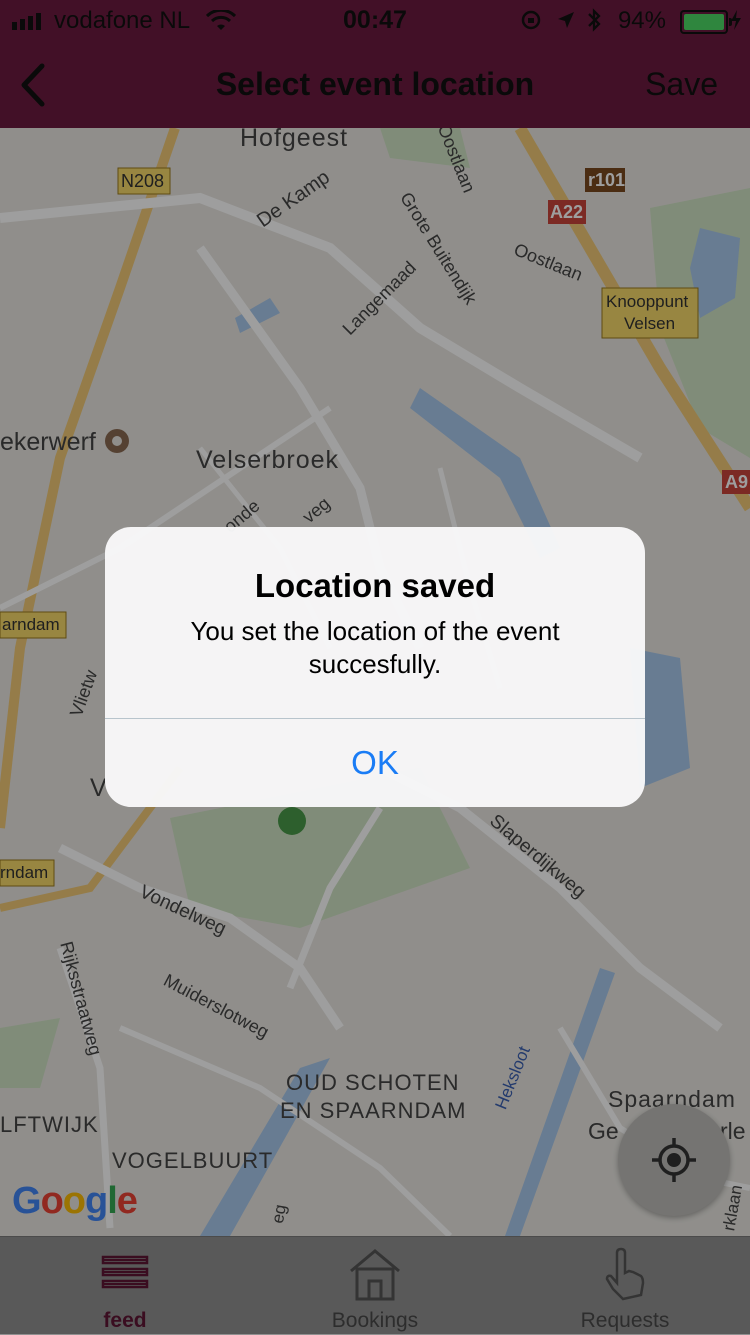 The image size is (750, 1335). Describe the element at coordinates (375, 763) in the screenshot. I see `ok-button: OK` at that location.